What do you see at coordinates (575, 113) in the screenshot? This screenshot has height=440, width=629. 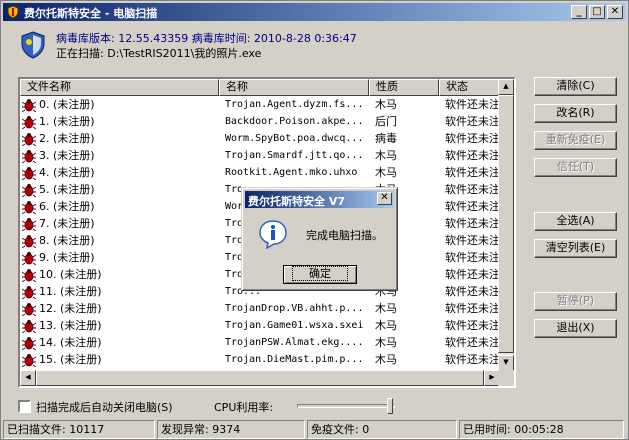 I see `rename-button: 改名(R)` at bounding box center [575, 113].